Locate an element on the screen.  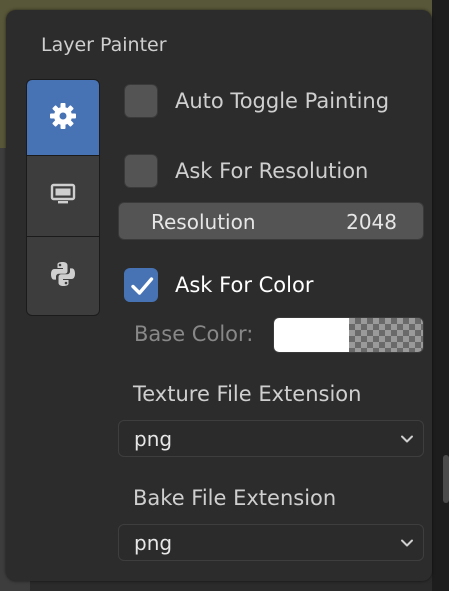
ask-for-resolution-label: Ask For Resolution is located at coordinates (272, 171).